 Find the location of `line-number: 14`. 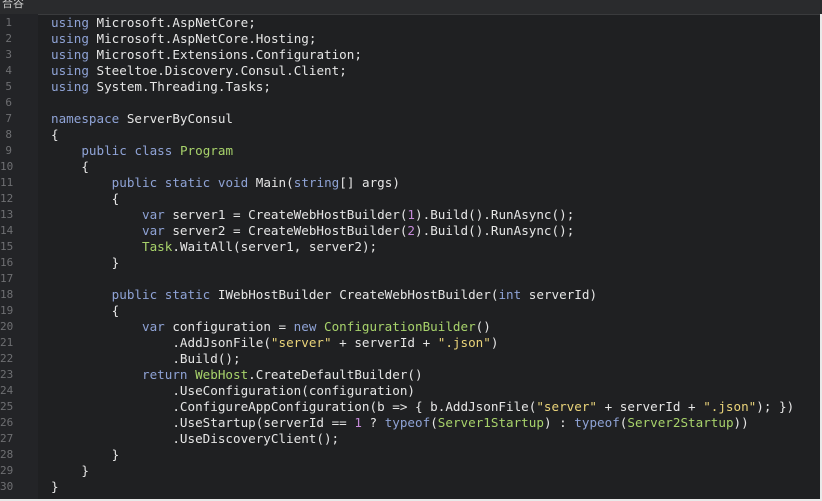

line-number: 14 is located at coordinates (7, 230).